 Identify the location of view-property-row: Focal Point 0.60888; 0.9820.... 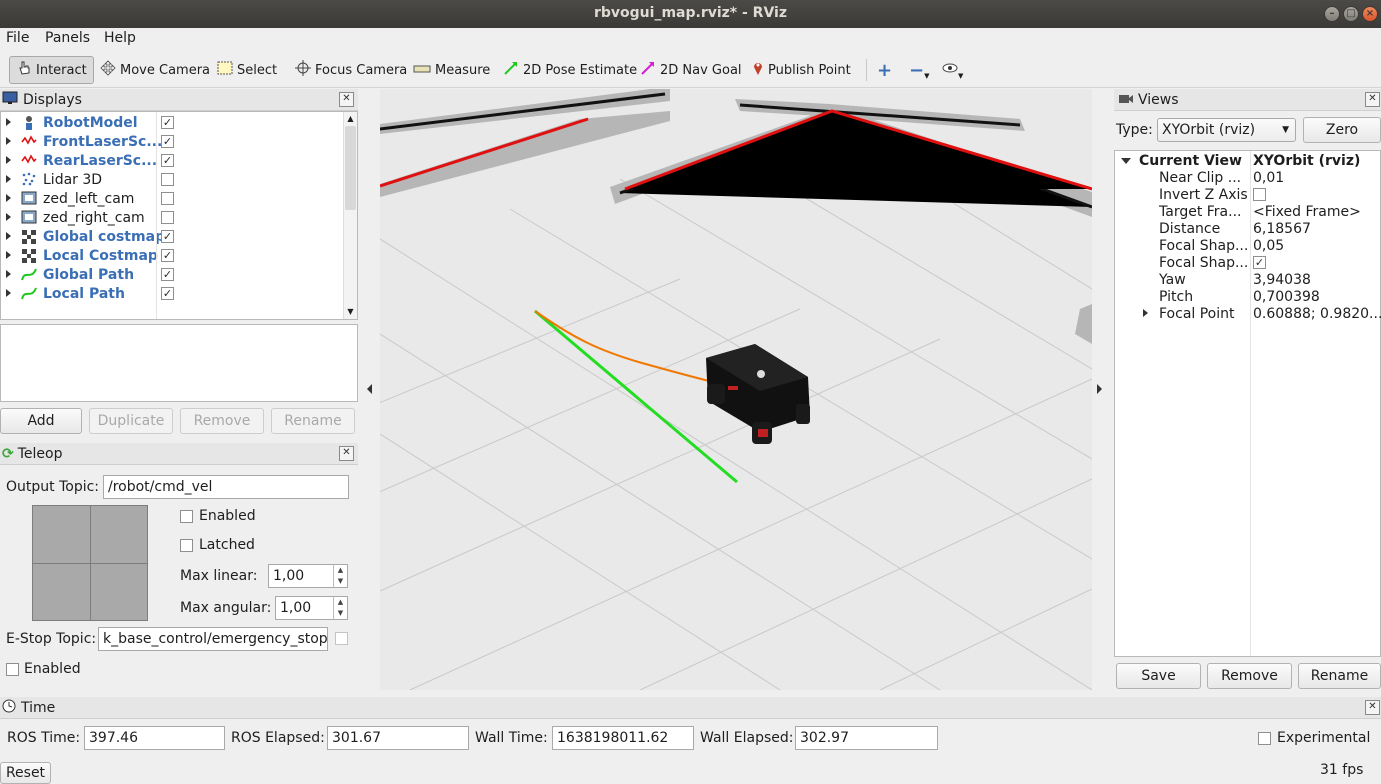
(1248, 313).